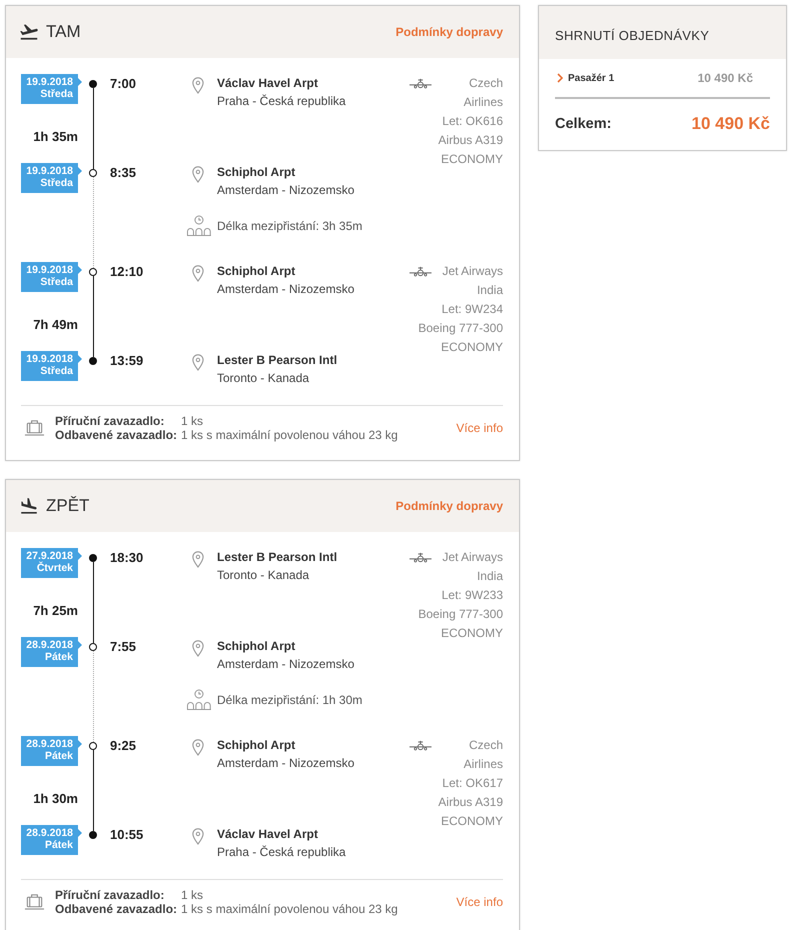 The width and height of the screenshot is (791, 930). What do you see at coordinates (54, 568) in the screenshot?
I see `weekday-text: Čtvrtek` at bounding box center [54, 568].